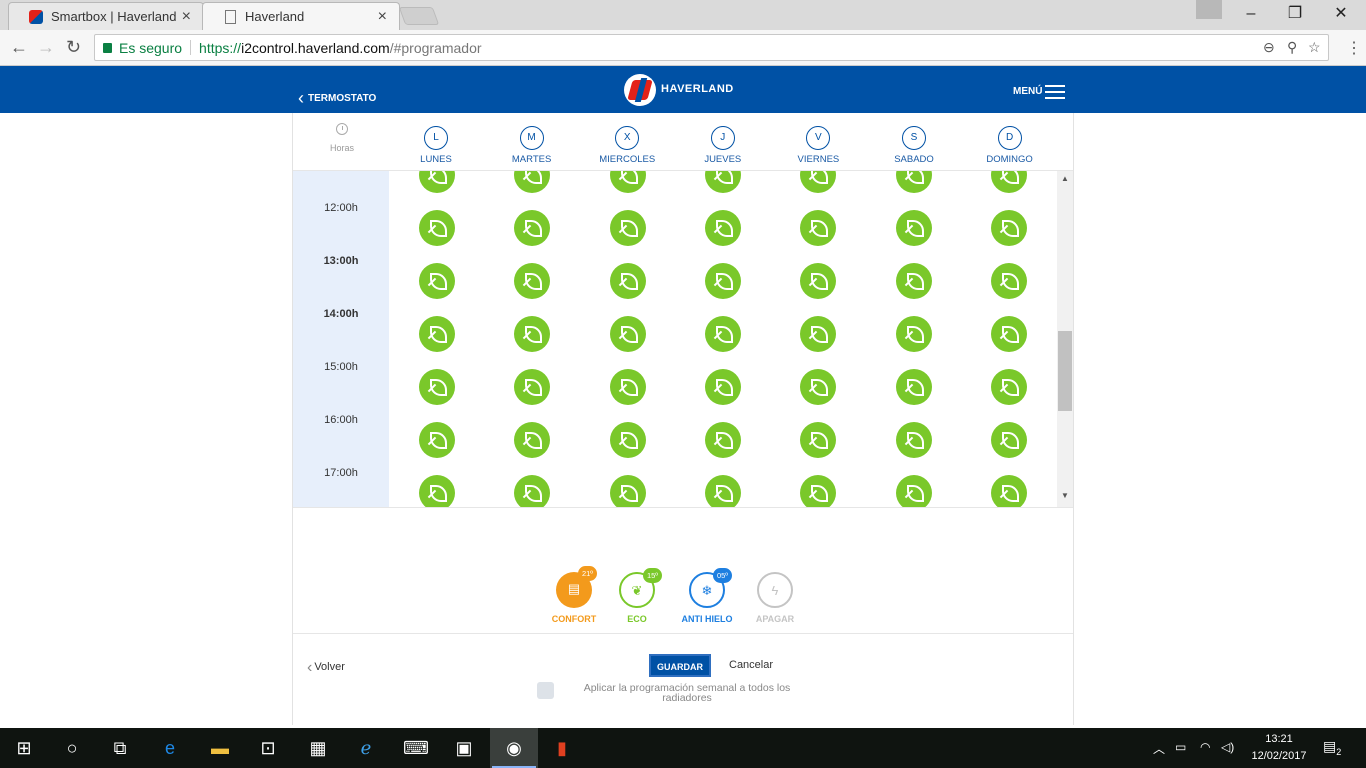  Describe the element at coordinates (562, 748) in the screenshot. I see `office-icon: ▮` at that location.